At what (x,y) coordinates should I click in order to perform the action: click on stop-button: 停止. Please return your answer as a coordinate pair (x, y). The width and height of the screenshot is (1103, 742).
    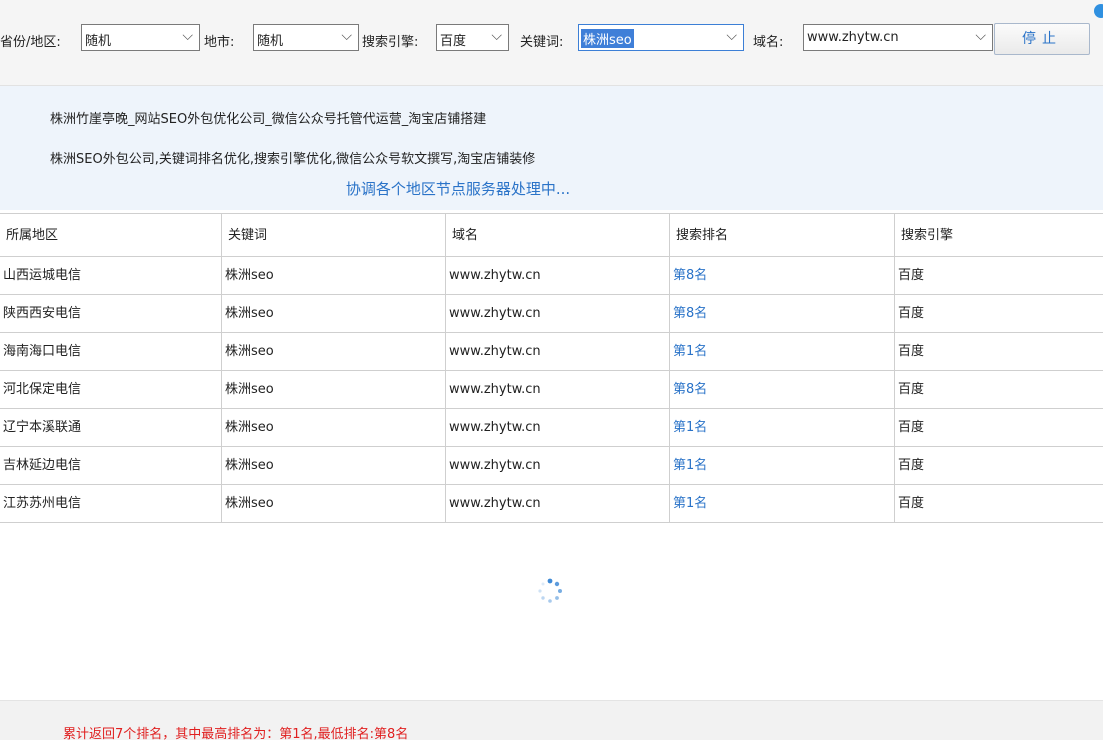
    Looking at the image, I should click on (1042, 39).